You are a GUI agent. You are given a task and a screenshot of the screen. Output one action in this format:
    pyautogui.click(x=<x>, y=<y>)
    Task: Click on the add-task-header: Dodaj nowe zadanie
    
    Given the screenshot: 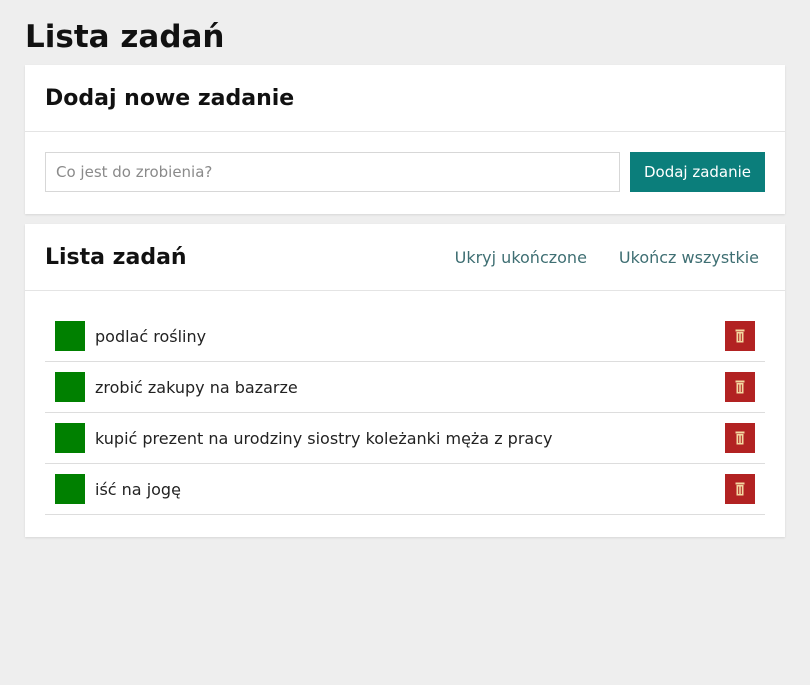 What is the action you would take?
    pyautogui.click(x=405, y=98)
    